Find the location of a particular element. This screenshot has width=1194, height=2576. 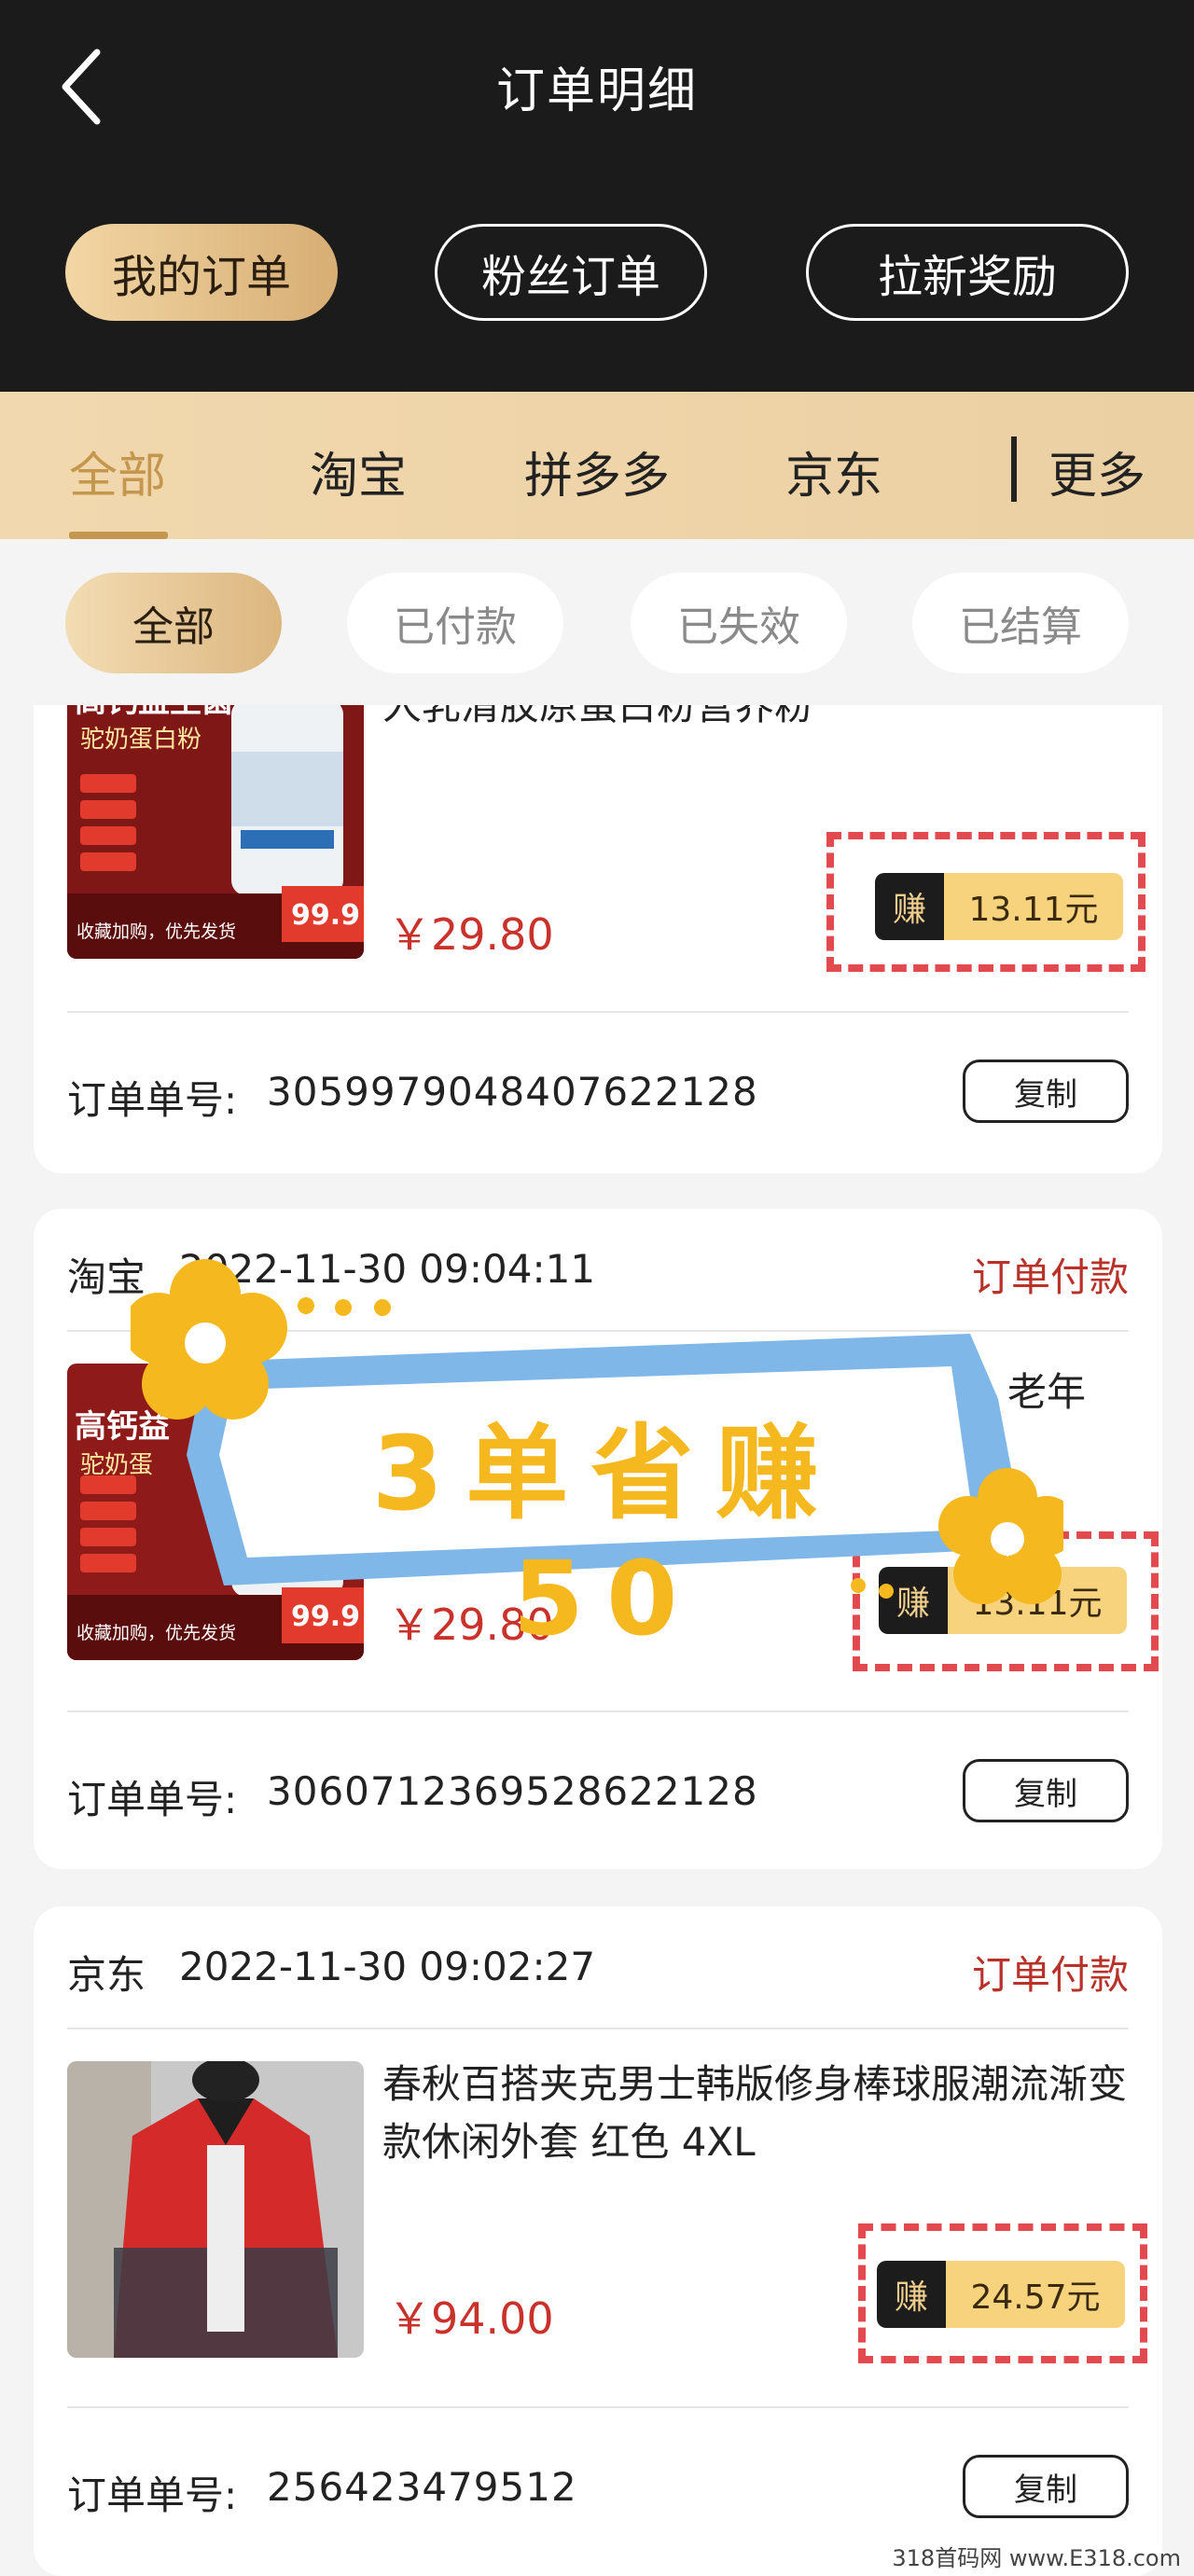

filter-chip-paid: 已付款 is located at coordinates (455, 623).